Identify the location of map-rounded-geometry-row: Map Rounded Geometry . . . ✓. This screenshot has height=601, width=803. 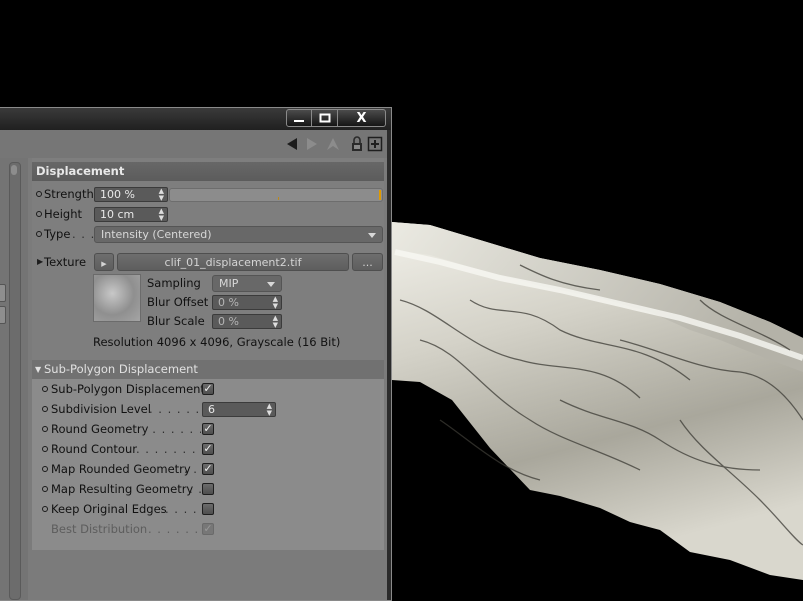
(208, 469).